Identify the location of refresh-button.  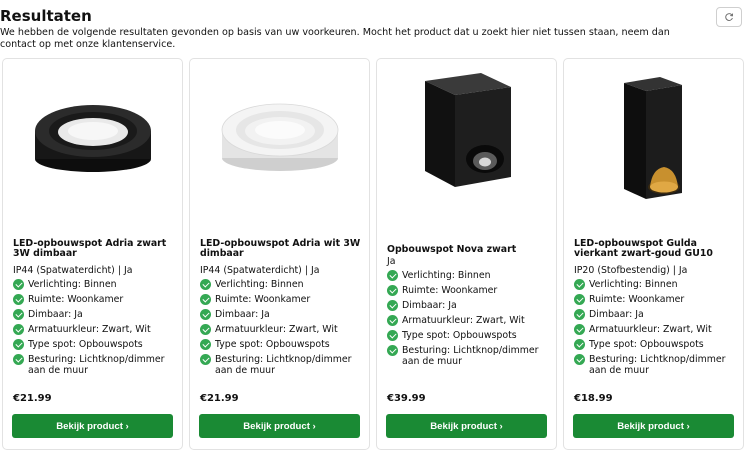
(729, 17).